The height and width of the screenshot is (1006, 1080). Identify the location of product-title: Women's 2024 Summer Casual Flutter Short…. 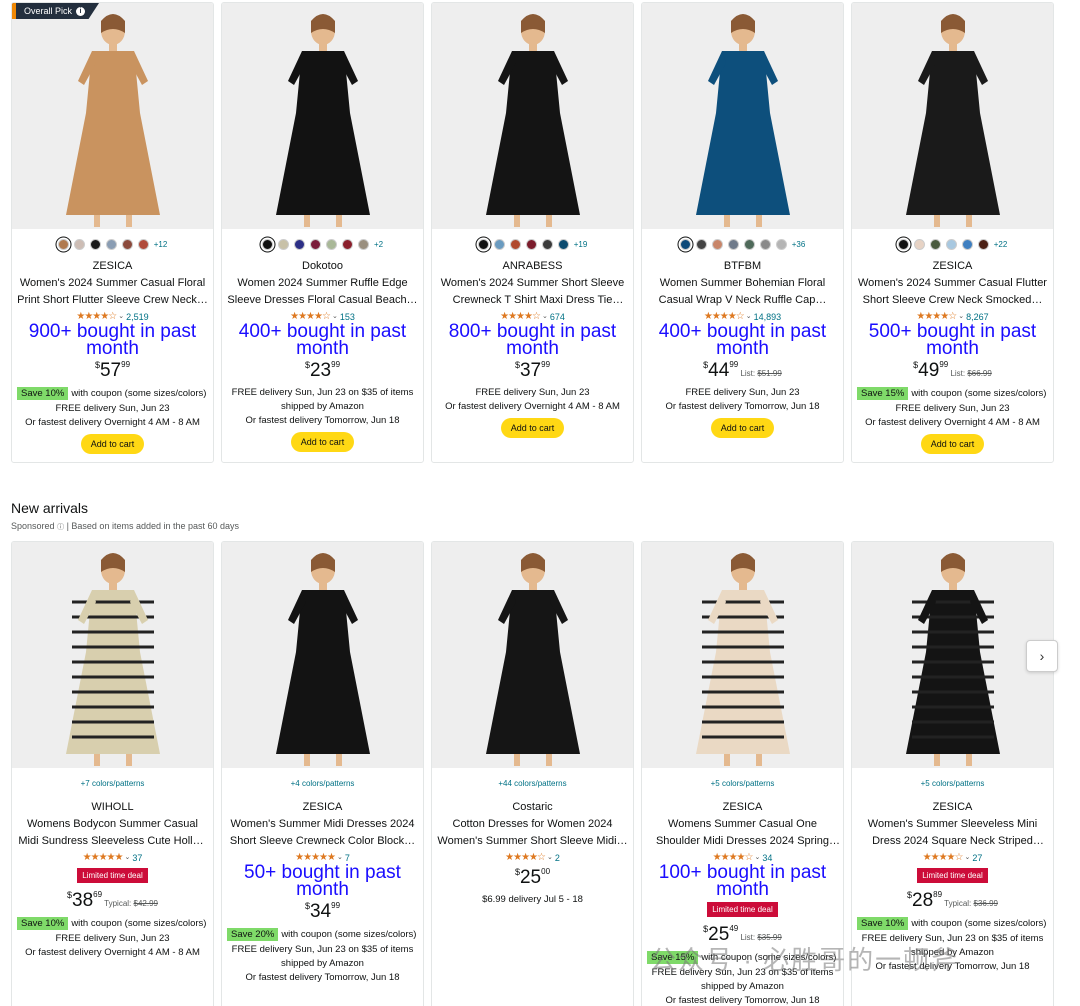
(952, 292).